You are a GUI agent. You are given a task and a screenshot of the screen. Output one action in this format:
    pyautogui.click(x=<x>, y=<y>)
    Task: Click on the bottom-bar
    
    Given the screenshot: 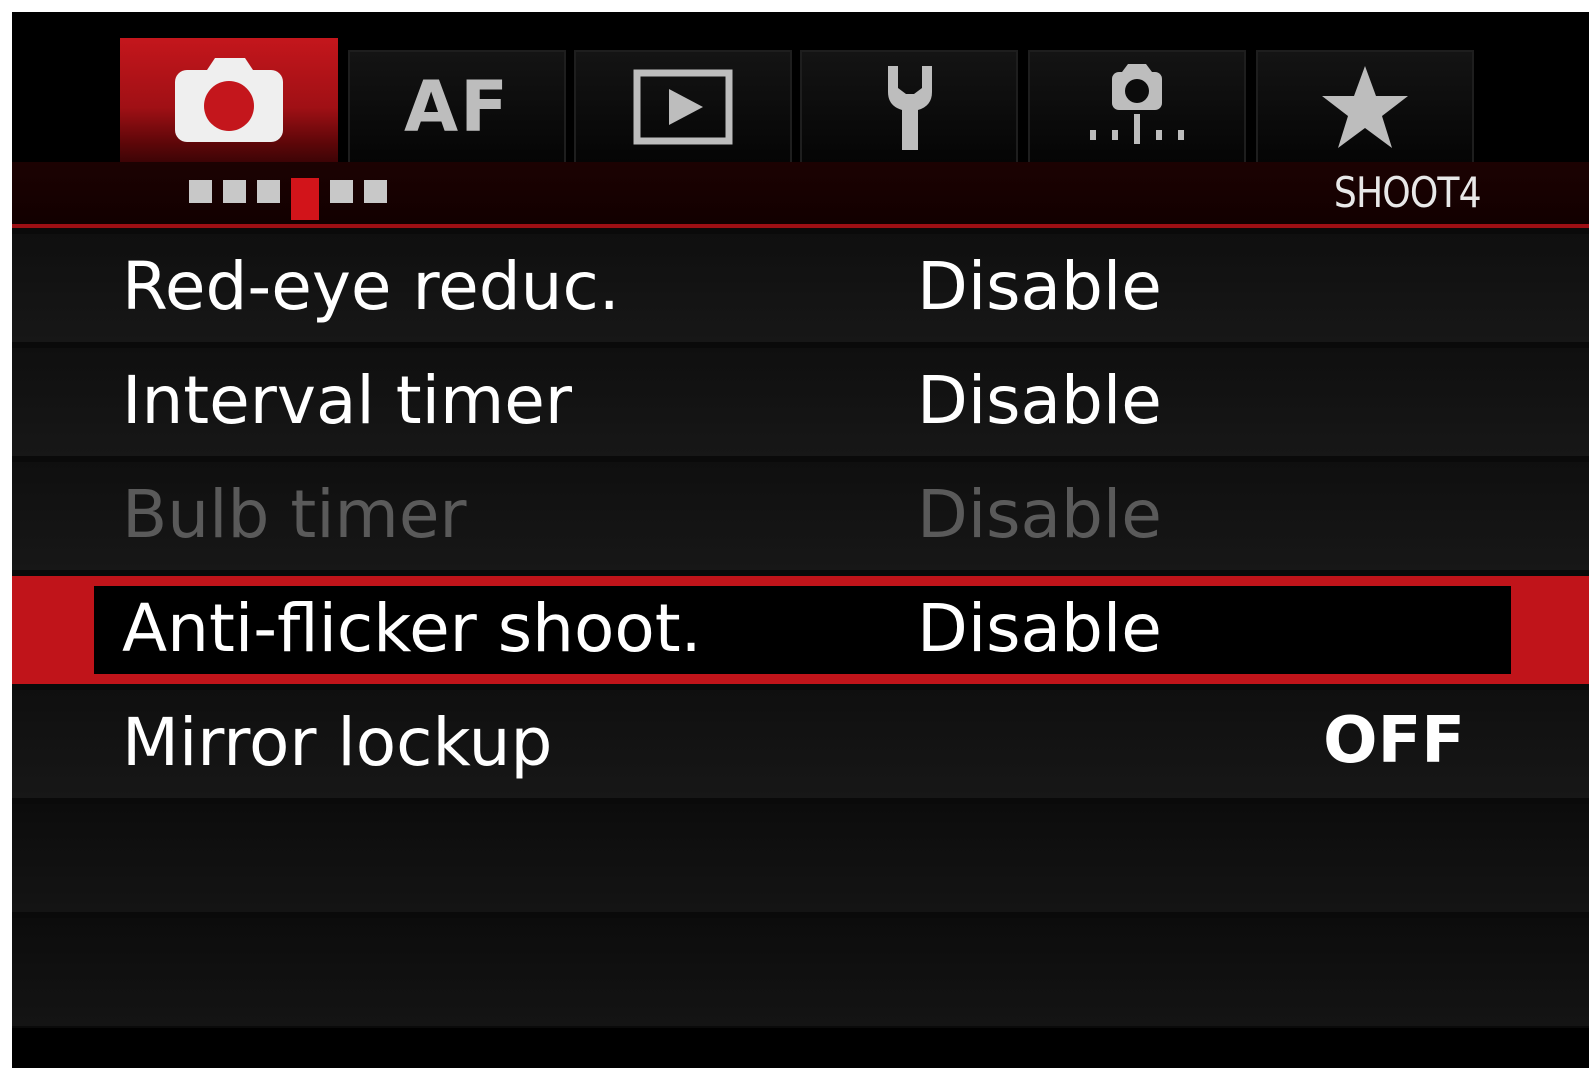 What is the action you would take?
    pyautogui.click(x=800, y=1048)
    